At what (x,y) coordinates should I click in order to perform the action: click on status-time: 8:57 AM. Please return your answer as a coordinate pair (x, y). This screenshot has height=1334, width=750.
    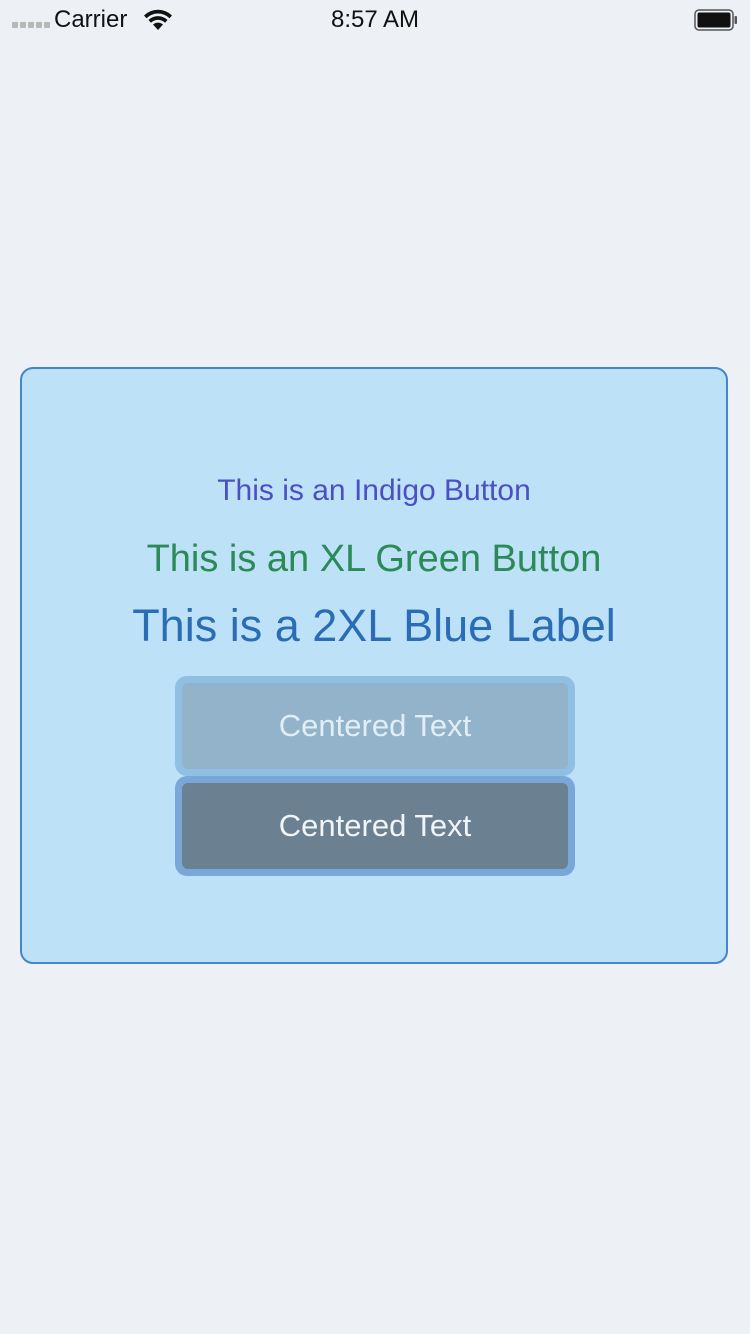
    Looking at the image, I should click on (375, 19).